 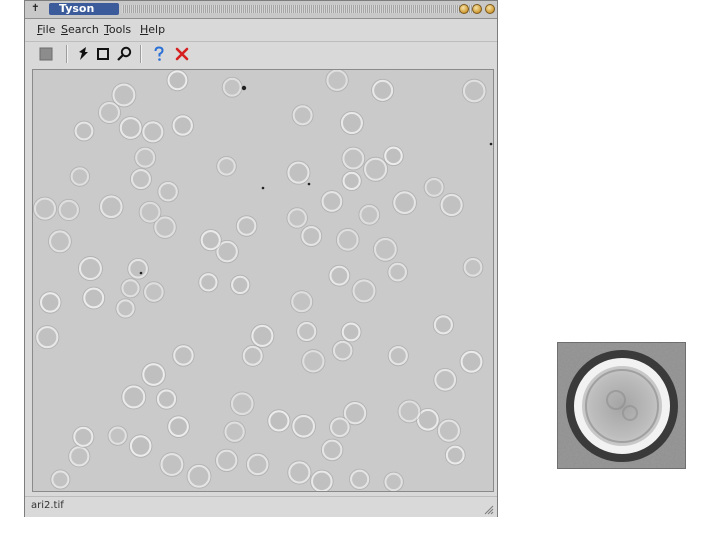 What do you see at coordinates (261, 54) in the screenshot?
I see `toolbar` at bounding box center [261, 54].